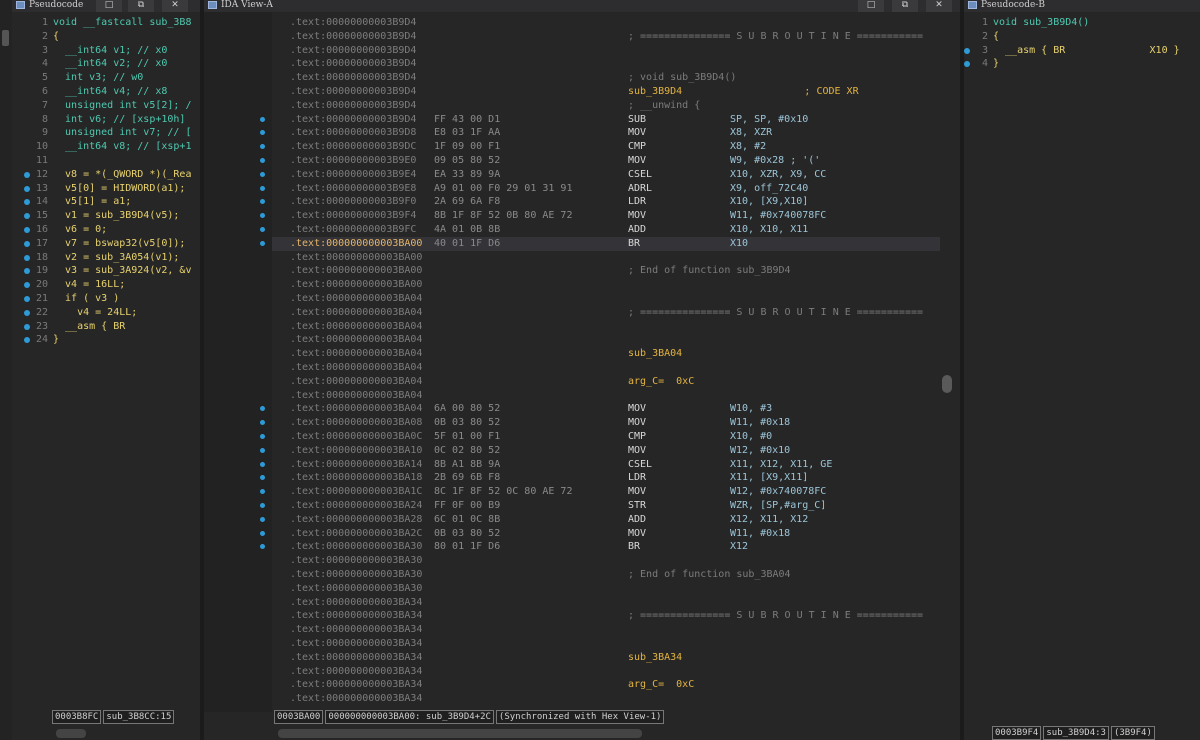 This screenshot has height=740, width=1200. What do you see at coordinates (56, 5) in the screenshot?
I see `pseudocode-a-title: Pseudocode` at bounding box center [56, 5].